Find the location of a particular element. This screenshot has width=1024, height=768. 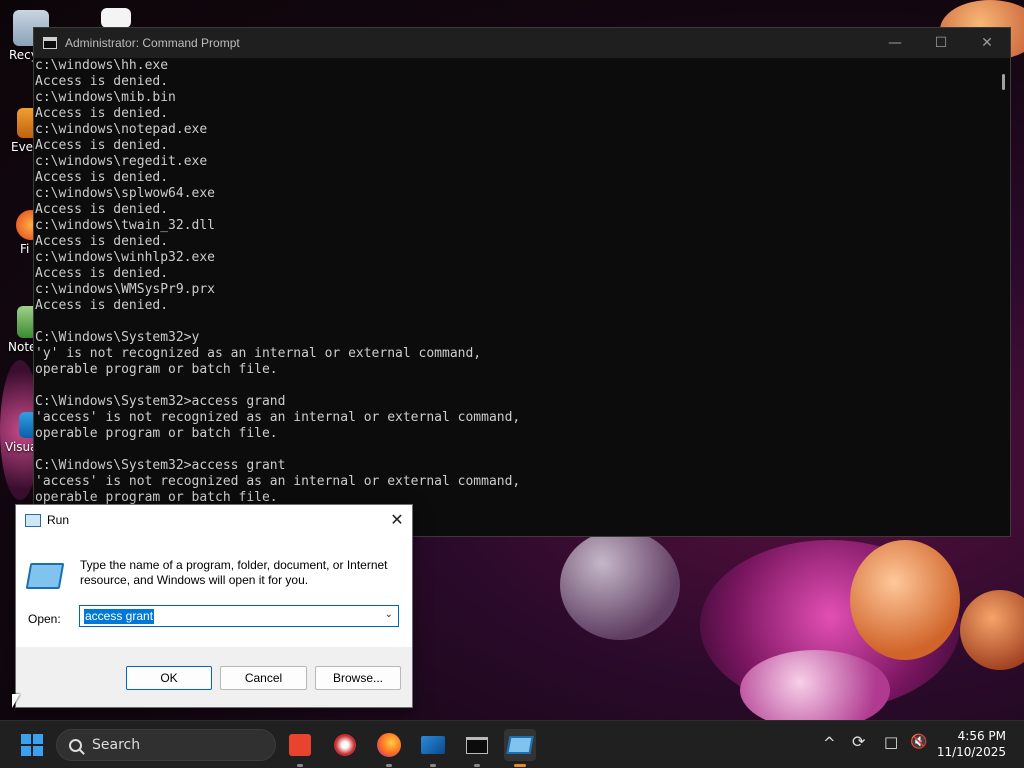

scrollbar-thumb is located at coordinates (1003, 82).